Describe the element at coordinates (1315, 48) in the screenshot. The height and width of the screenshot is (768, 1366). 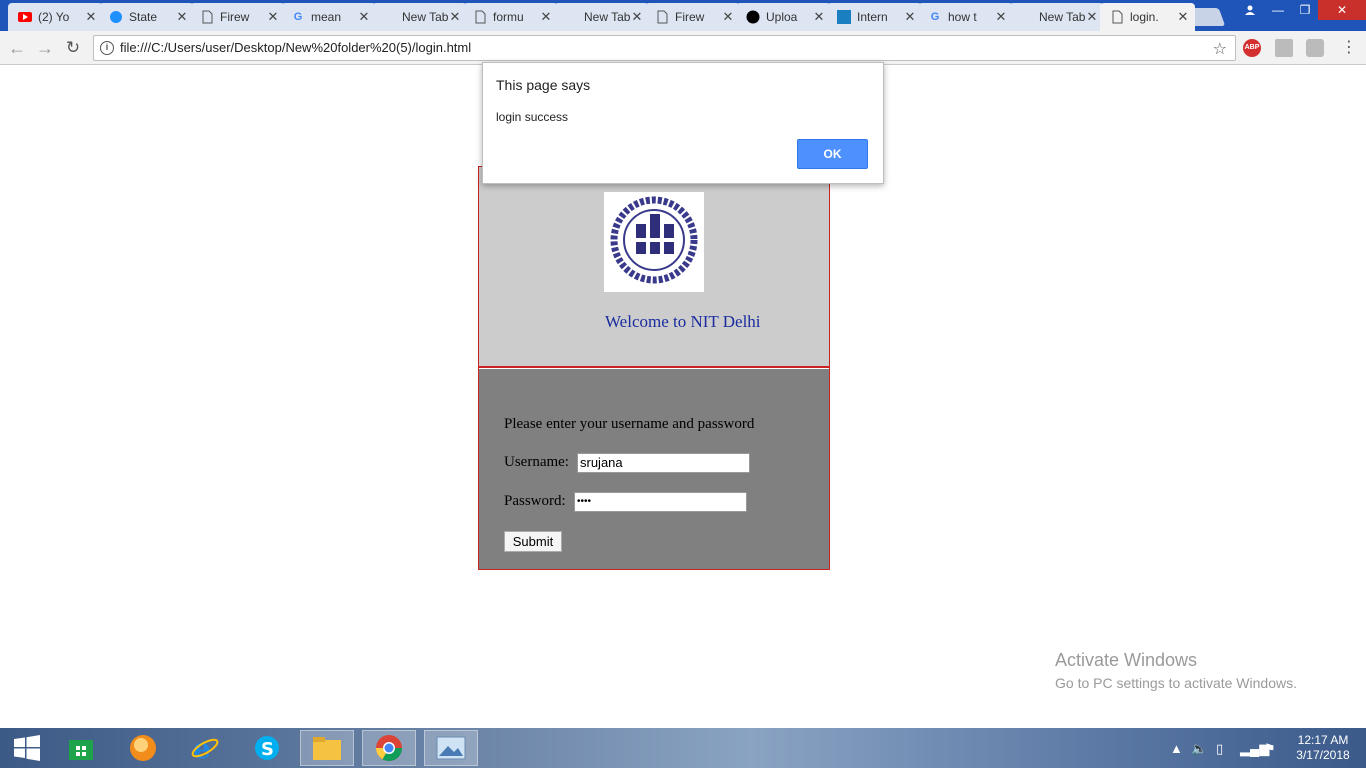
I see `extension-icon` at that location.